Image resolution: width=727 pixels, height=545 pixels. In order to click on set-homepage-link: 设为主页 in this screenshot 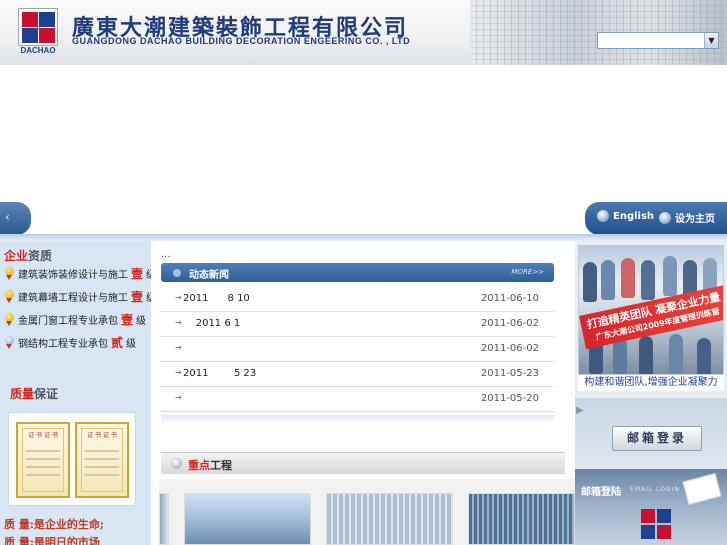, I will do `click(687, 217)`.